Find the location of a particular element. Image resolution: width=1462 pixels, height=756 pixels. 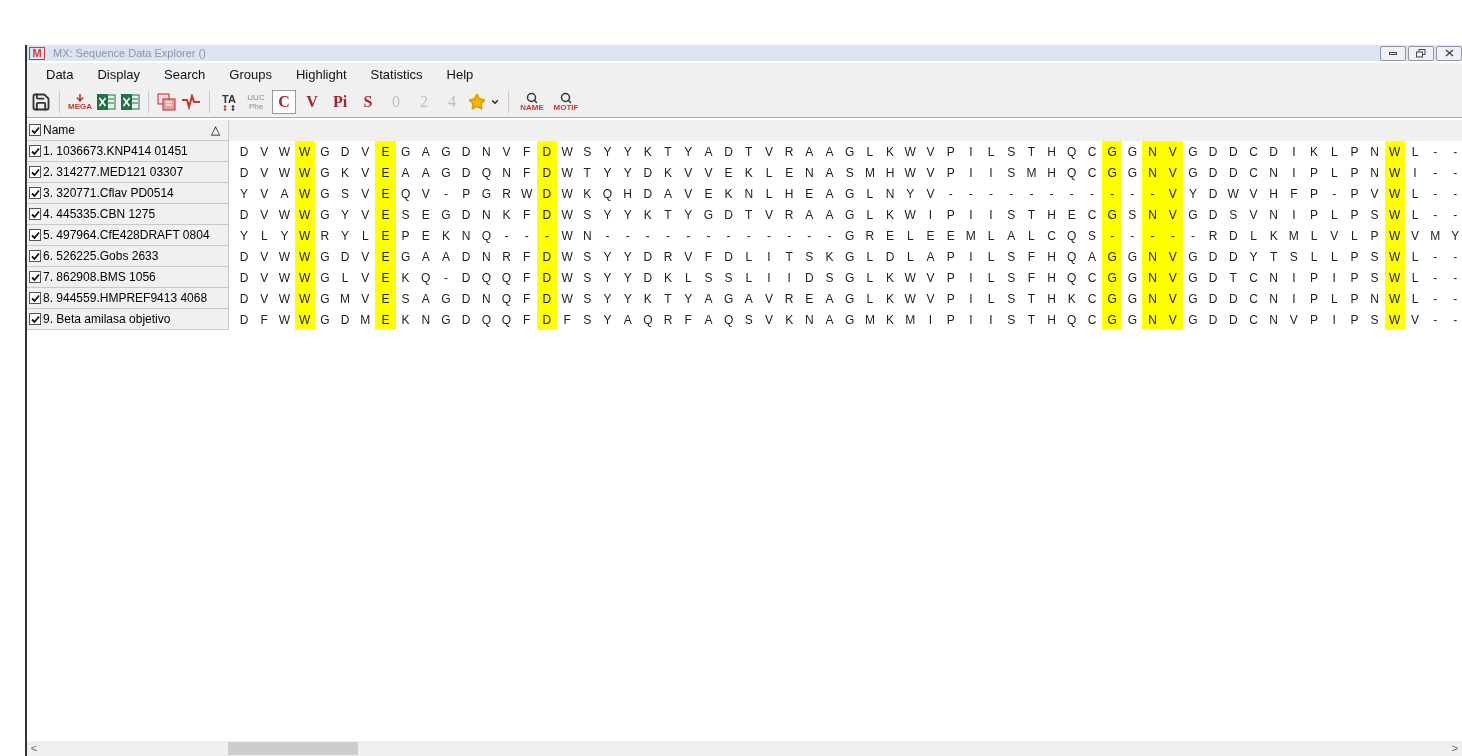

minimize-icon is located at coordinates (1393, 53).